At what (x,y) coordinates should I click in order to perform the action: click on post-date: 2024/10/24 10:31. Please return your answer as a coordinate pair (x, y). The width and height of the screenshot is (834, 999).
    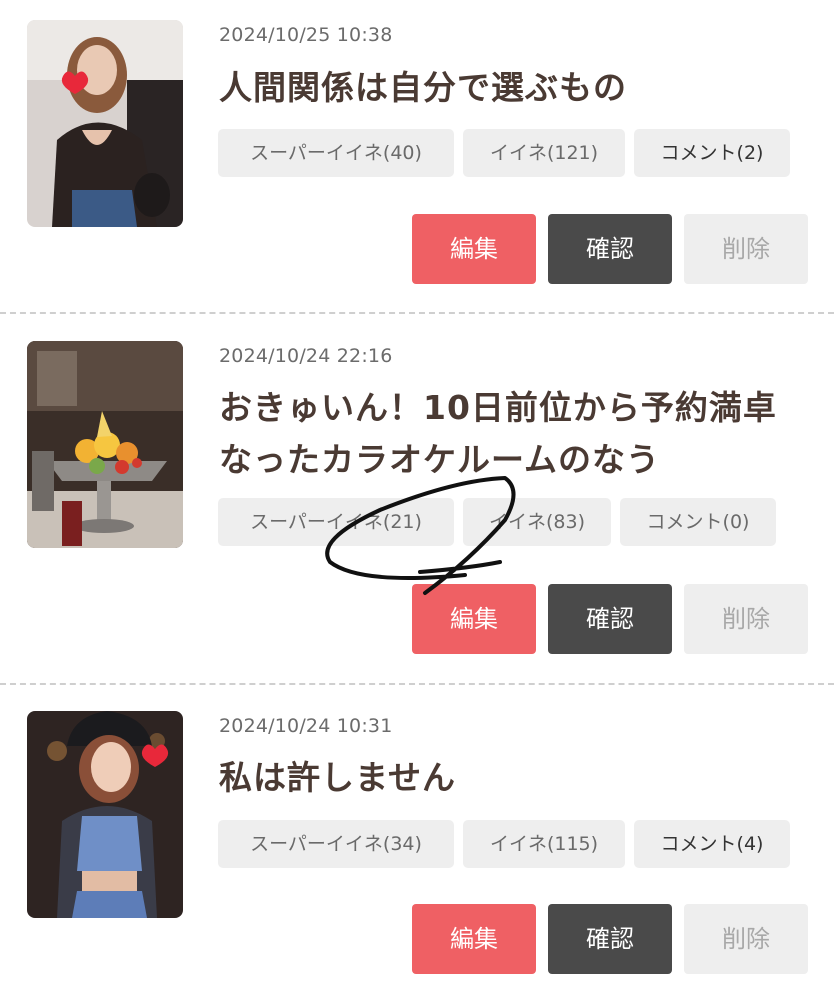
    Looking at the image, I should click on (306, 726).